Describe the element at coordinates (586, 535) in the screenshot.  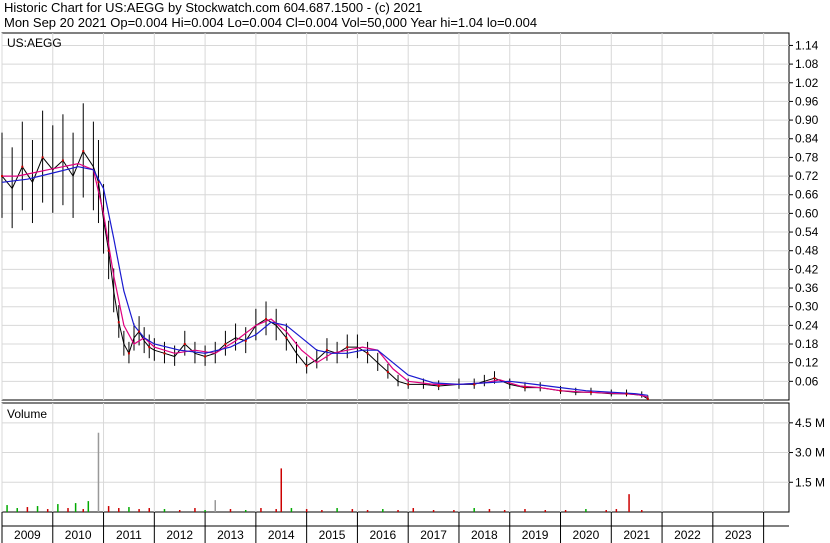
I see `x-tick-label: 2020` at that location.